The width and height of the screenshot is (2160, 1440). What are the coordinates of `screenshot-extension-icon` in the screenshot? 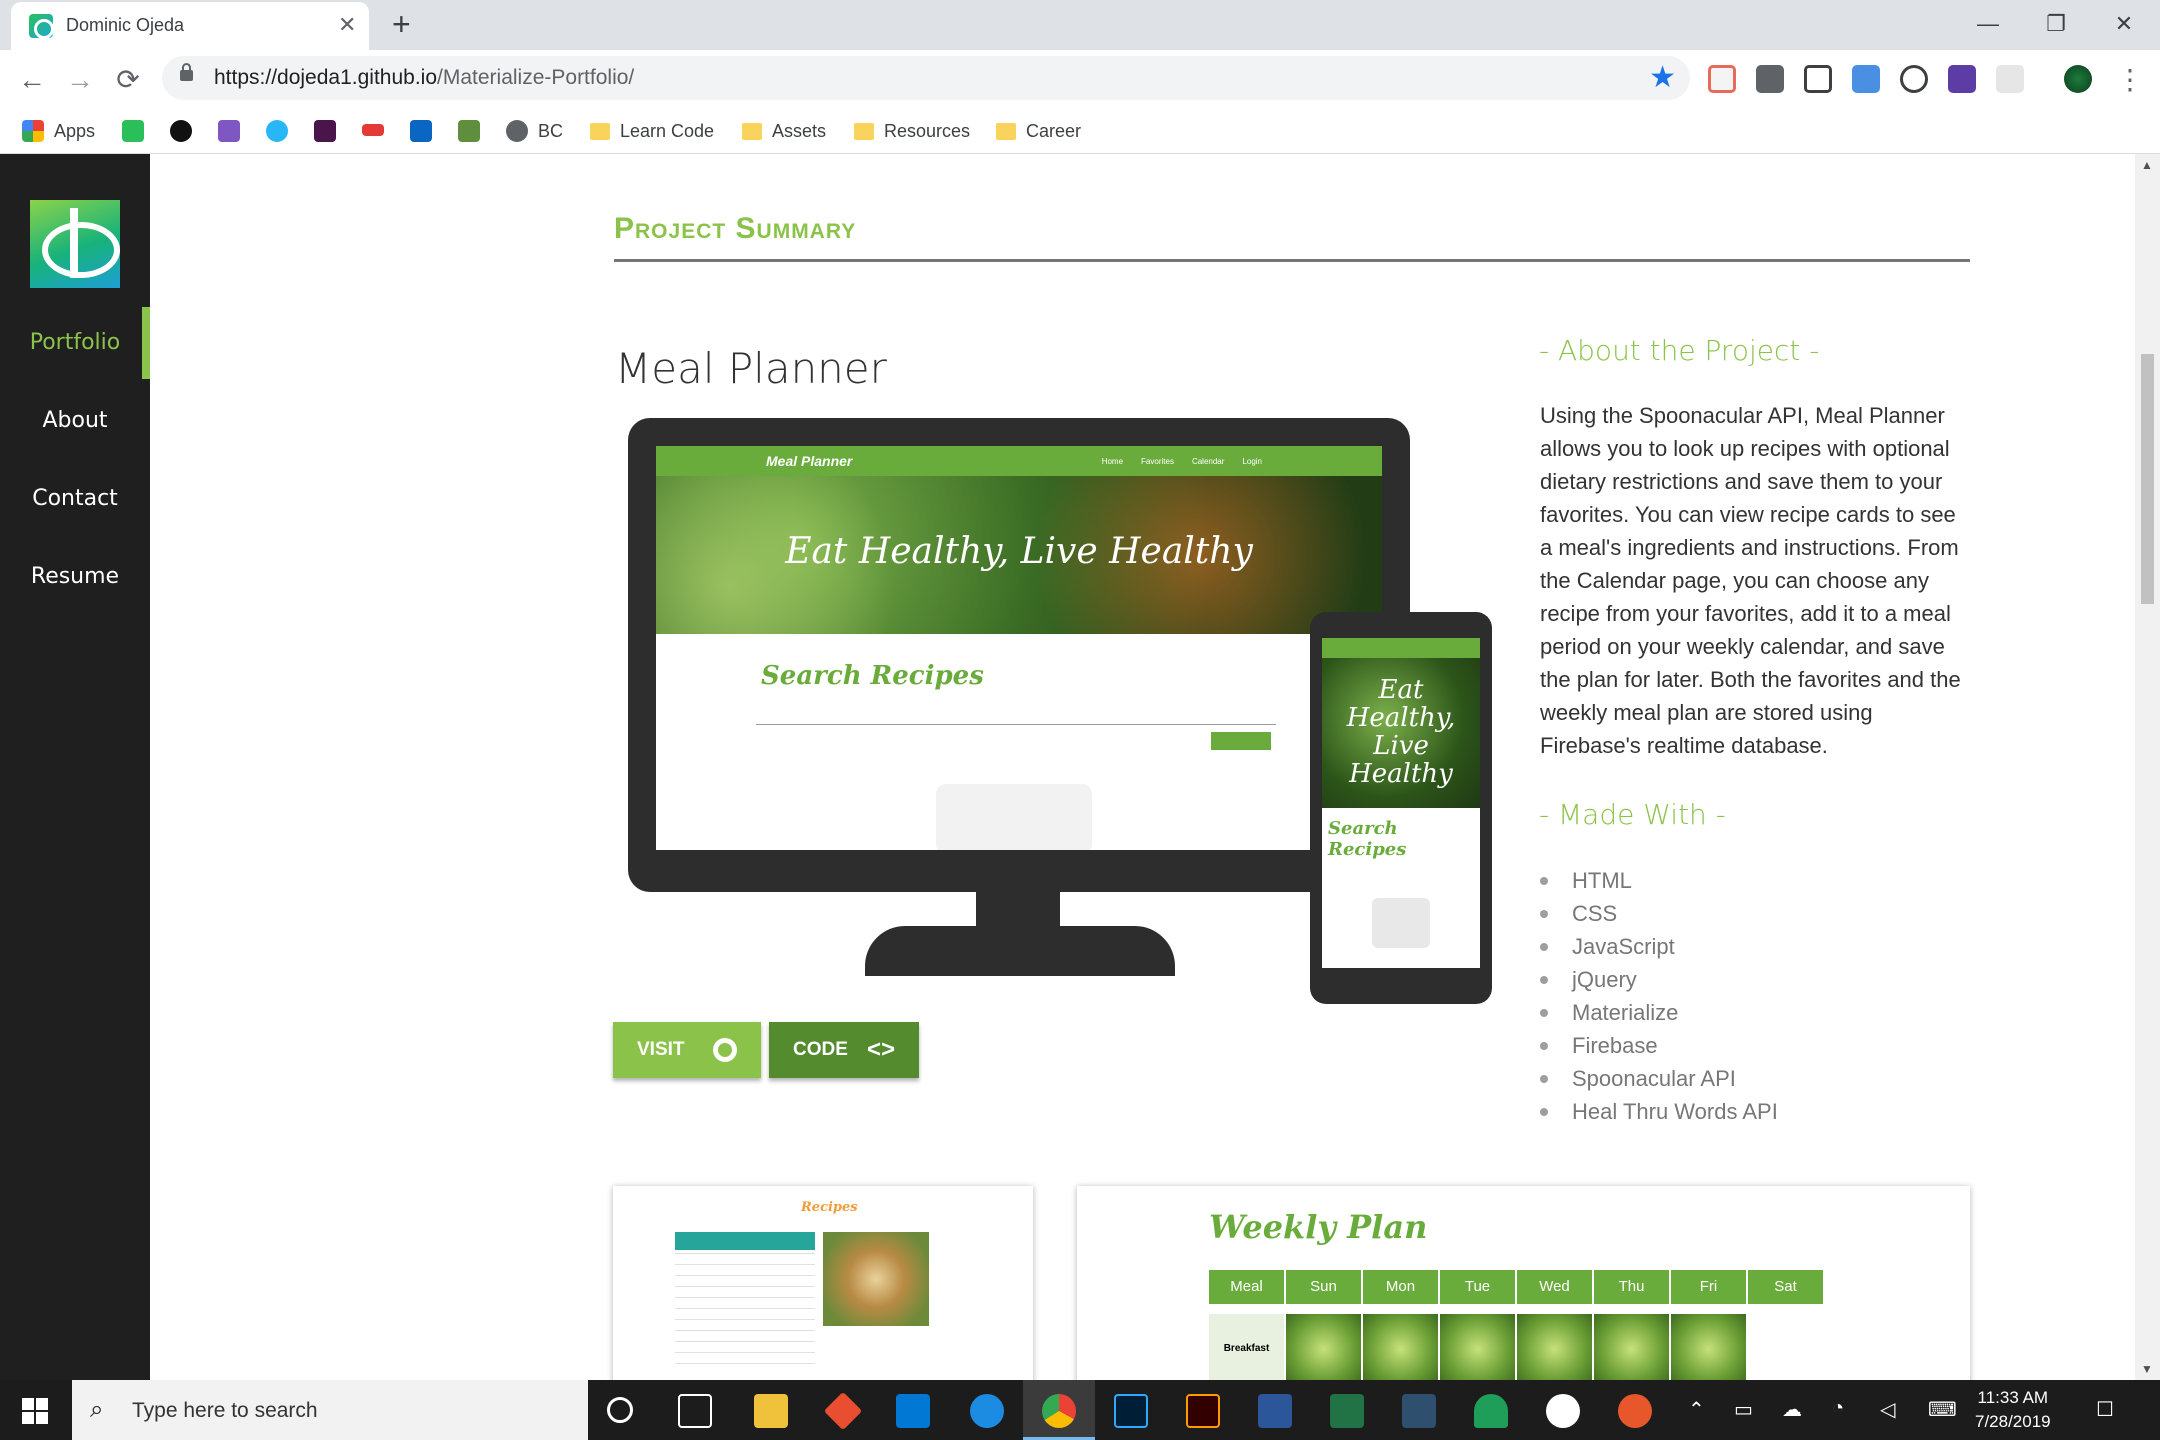 It's located at (1818, 79).